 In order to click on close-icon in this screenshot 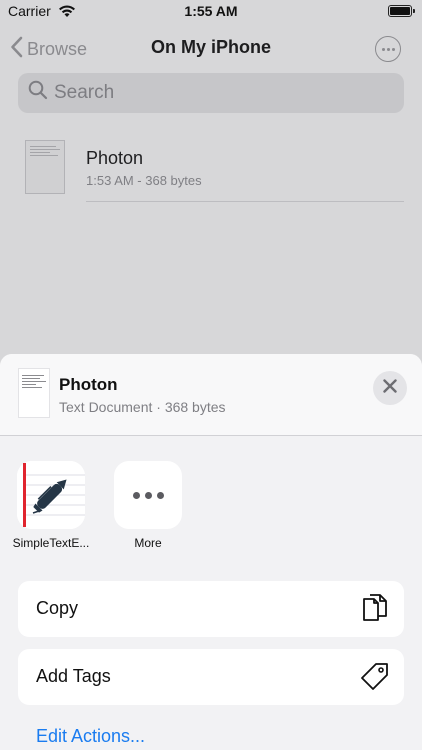, I will do `click(390, 388)`.